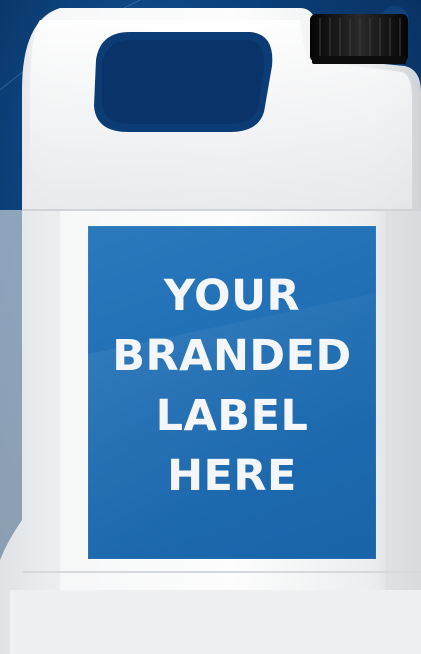 This screenshot has width=421, height=654. What do you see at coordinates (232, 296) in the screenshot?
I see `label-line-1: YOUR` at bounding box center [232, 296].